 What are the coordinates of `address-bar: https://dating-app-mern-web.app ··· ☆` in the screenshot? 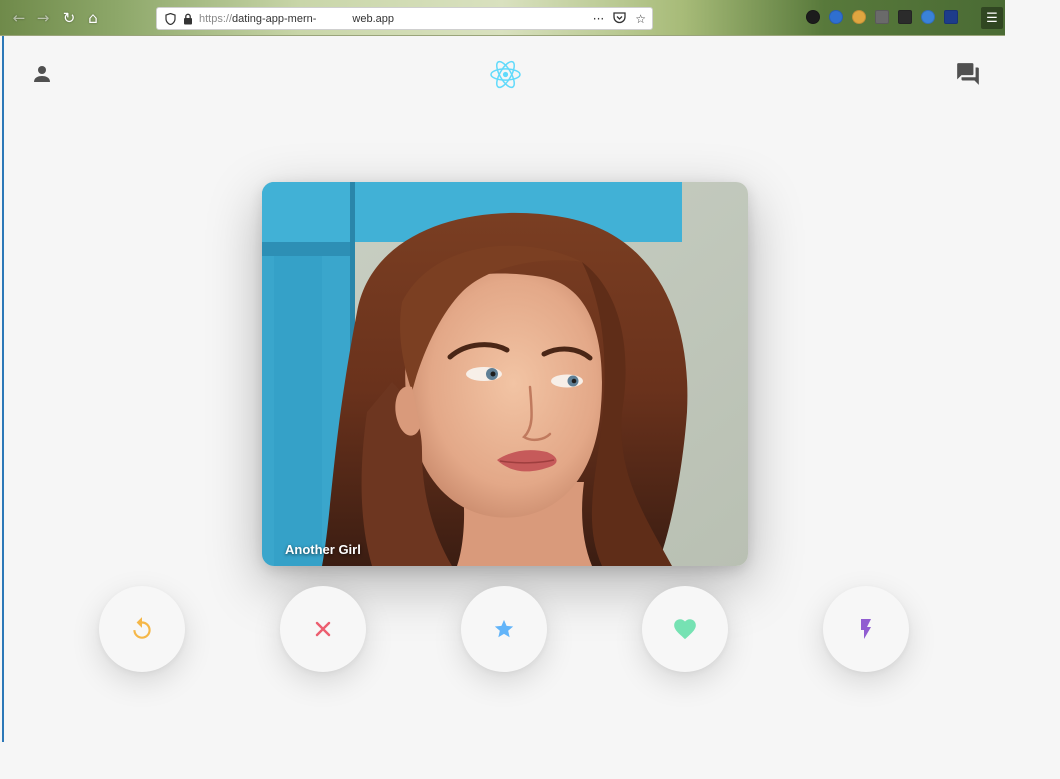 It's located at (404, 18).